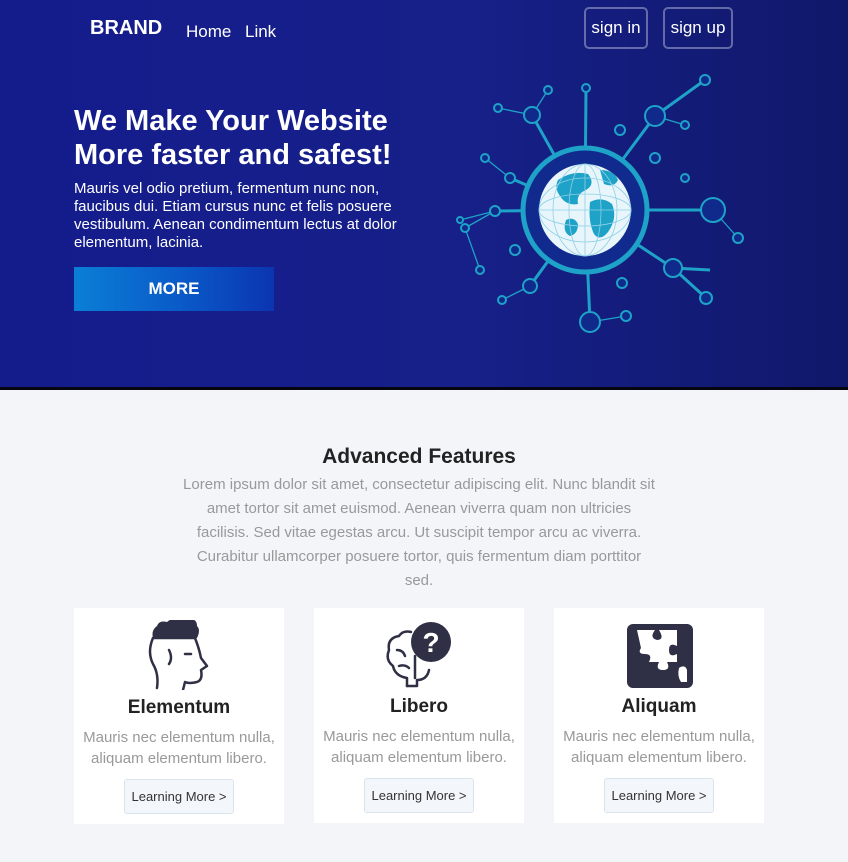 The height and width of the screenshot is (862, 848). Describe the element at coordinates (600, 203) in the screenshot. I see `globe-network-illustration` at that location.